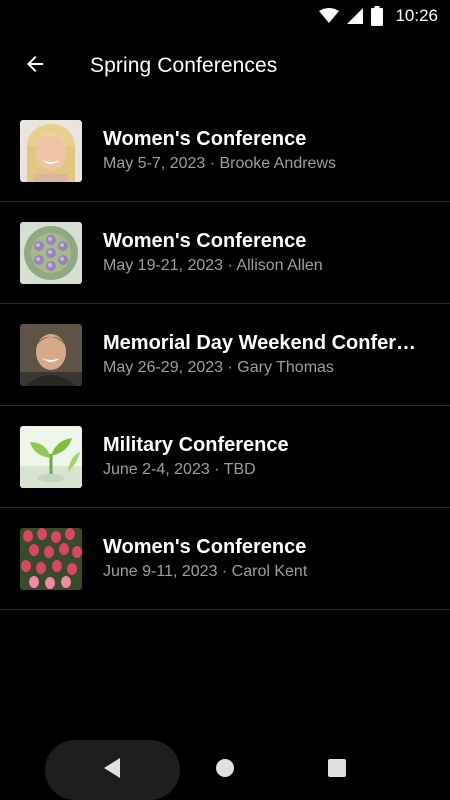 This screenshot has height=800, width=450. What do you see at coordinates (355, 16) in the screenshot?
I see `cell-signal-icon` at bounding box center [355, 16].